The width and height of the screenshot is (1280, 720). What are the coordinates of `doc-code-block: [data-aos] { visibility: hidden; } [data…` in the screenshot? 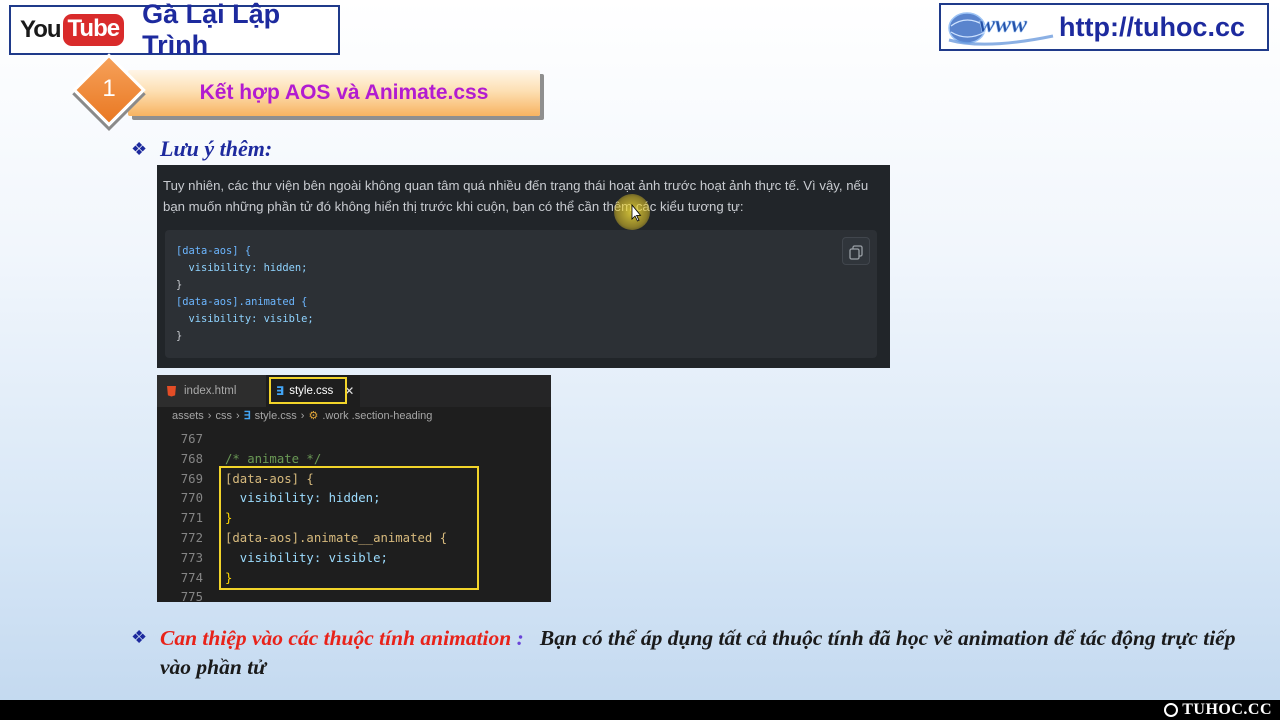 It's located at (521, 294).